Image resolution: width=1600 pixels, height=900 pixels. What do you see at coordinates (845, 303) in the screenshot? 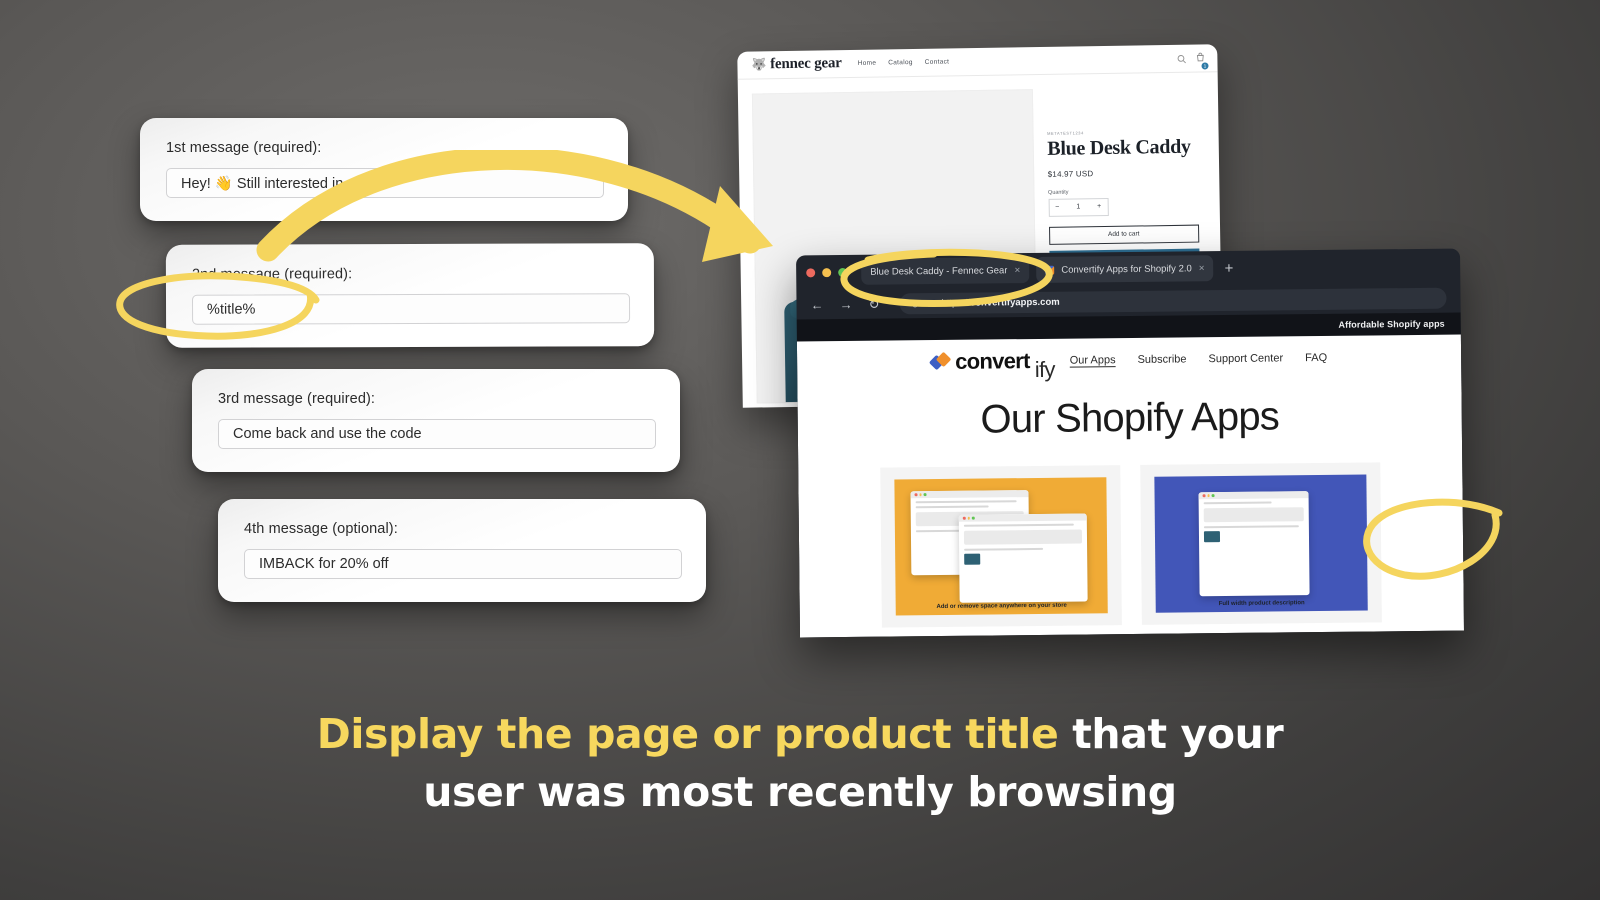
I see `forward-icon: →` at bounding box center [845, 303].